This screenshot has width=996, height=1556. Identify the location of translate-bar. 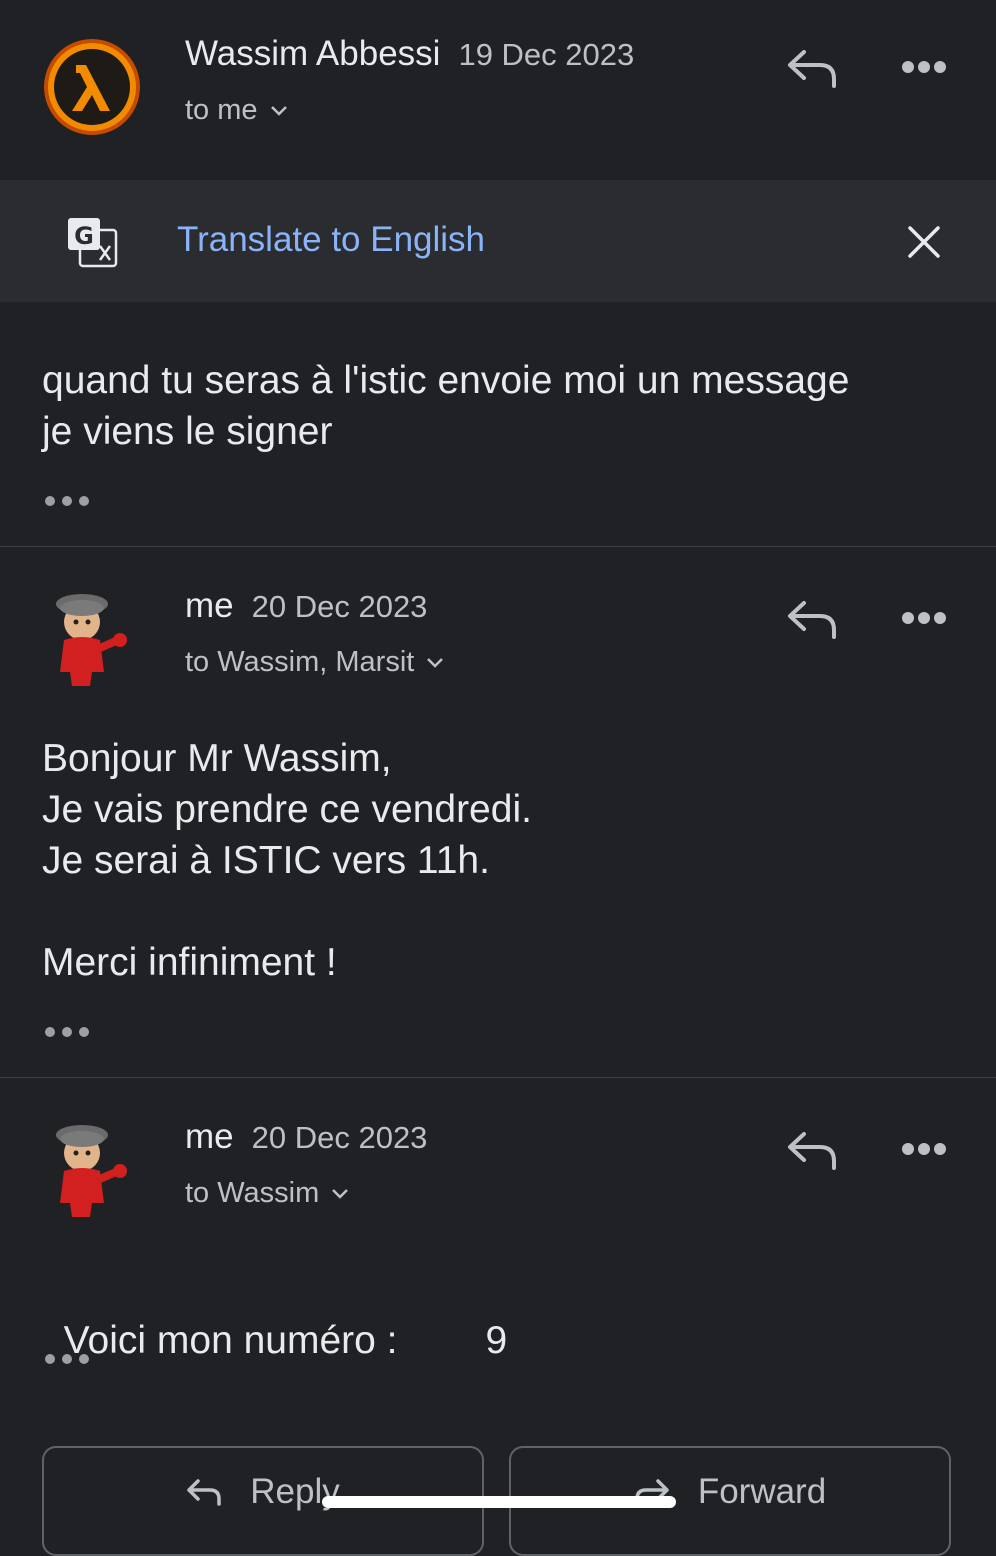
(498, 241).